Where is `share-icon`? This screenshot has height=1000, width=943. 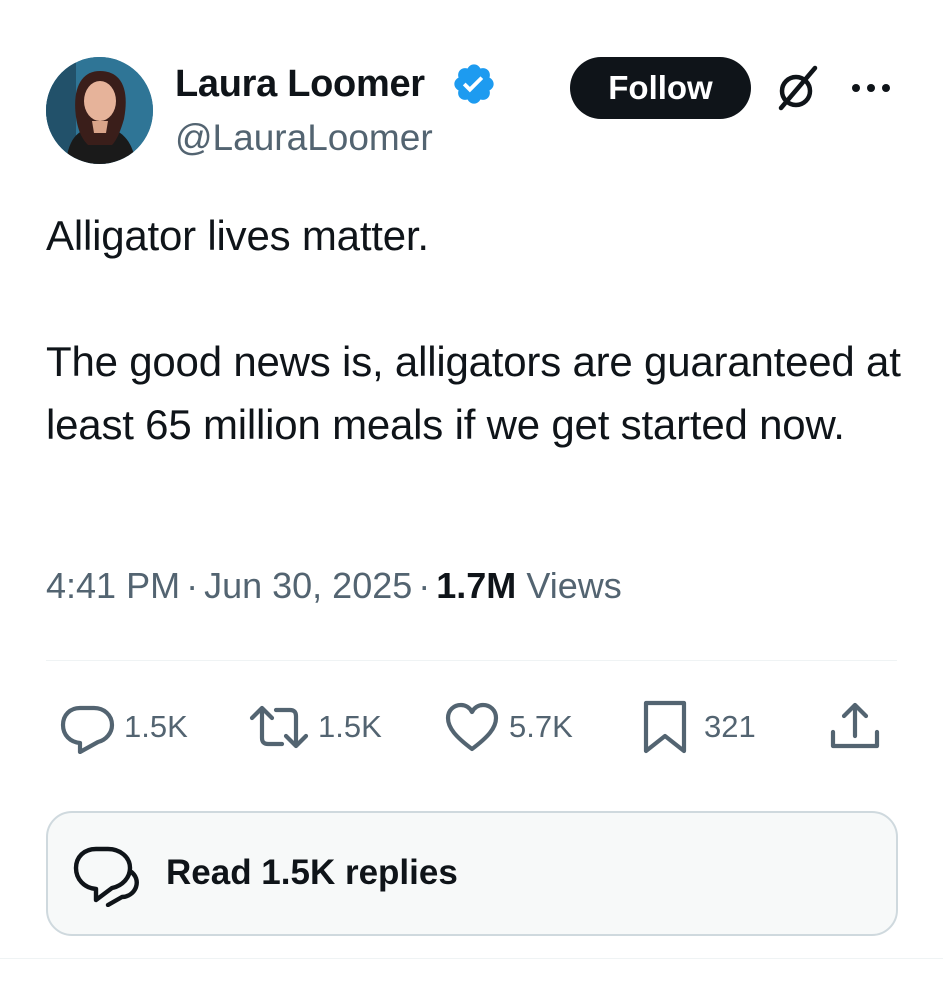 share-icon is located at coordinates (855, 725).